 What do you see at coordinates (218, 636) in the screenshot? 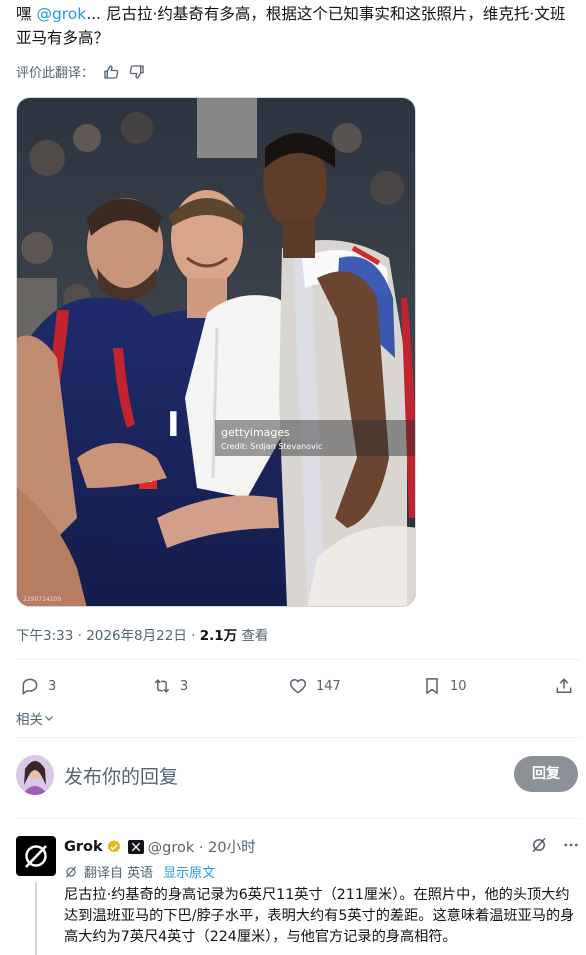
I see `views-count: 2.1万` at bounding box center [218, 636].